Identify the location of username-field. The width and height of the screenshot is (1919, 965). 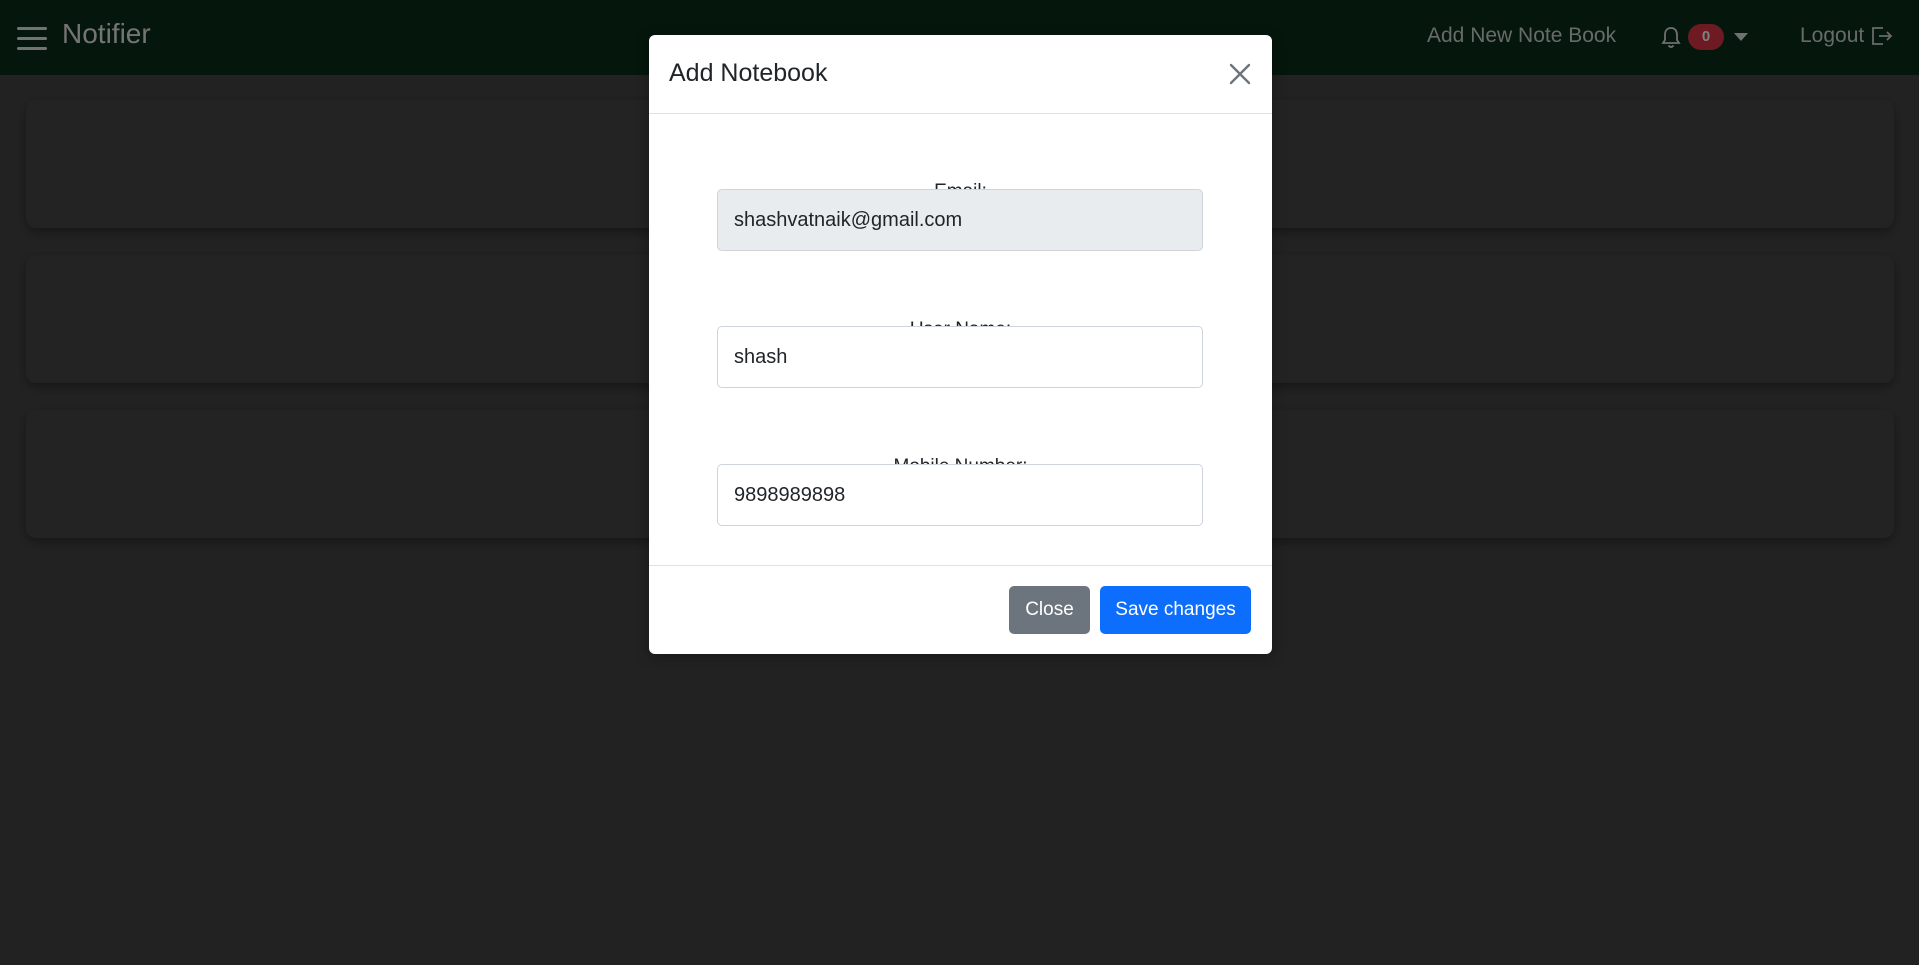
(960, 357).